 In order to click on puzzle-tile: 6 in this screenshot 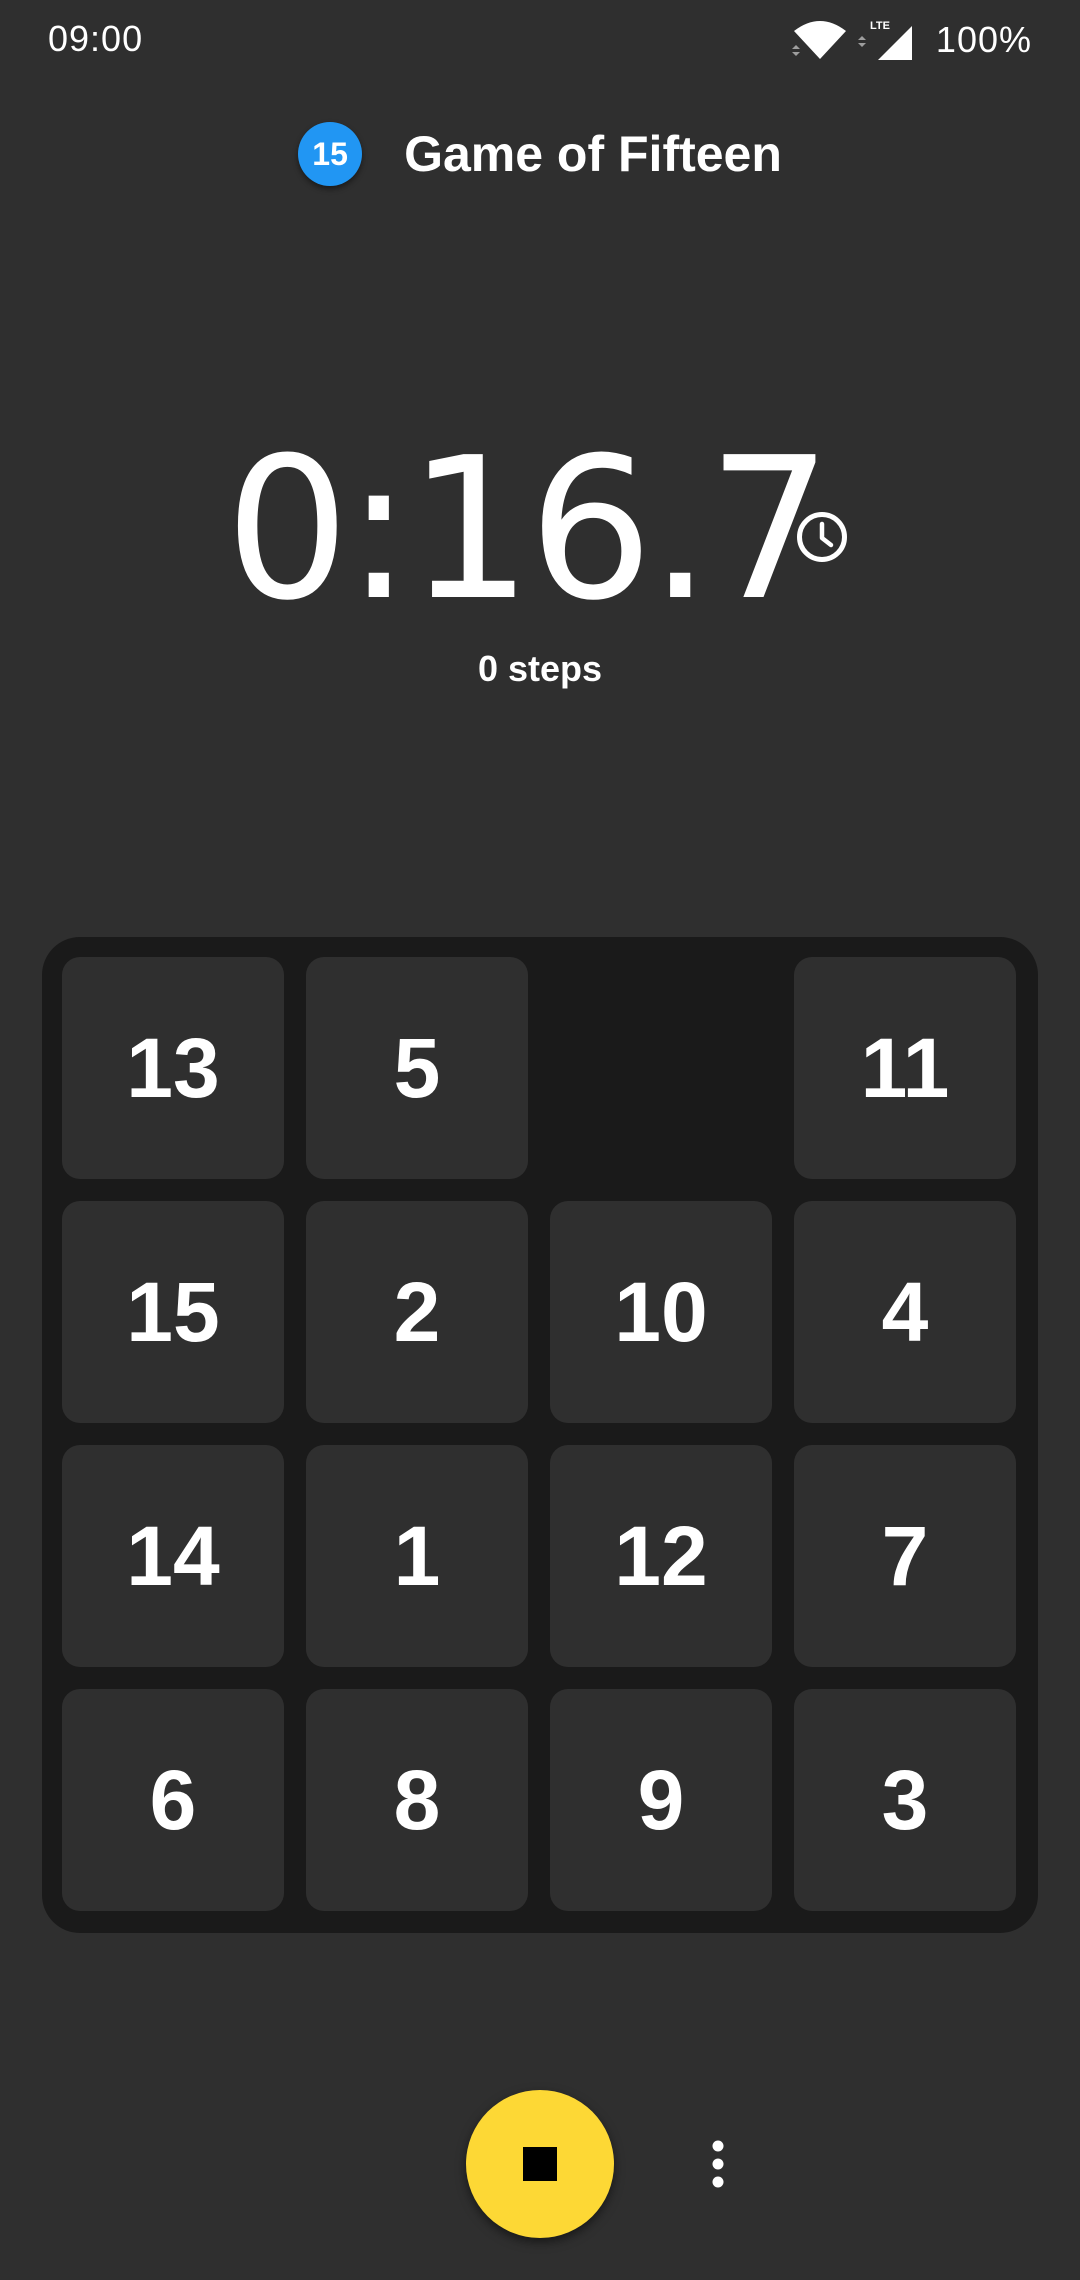, I will do `click(173, 1800)`.